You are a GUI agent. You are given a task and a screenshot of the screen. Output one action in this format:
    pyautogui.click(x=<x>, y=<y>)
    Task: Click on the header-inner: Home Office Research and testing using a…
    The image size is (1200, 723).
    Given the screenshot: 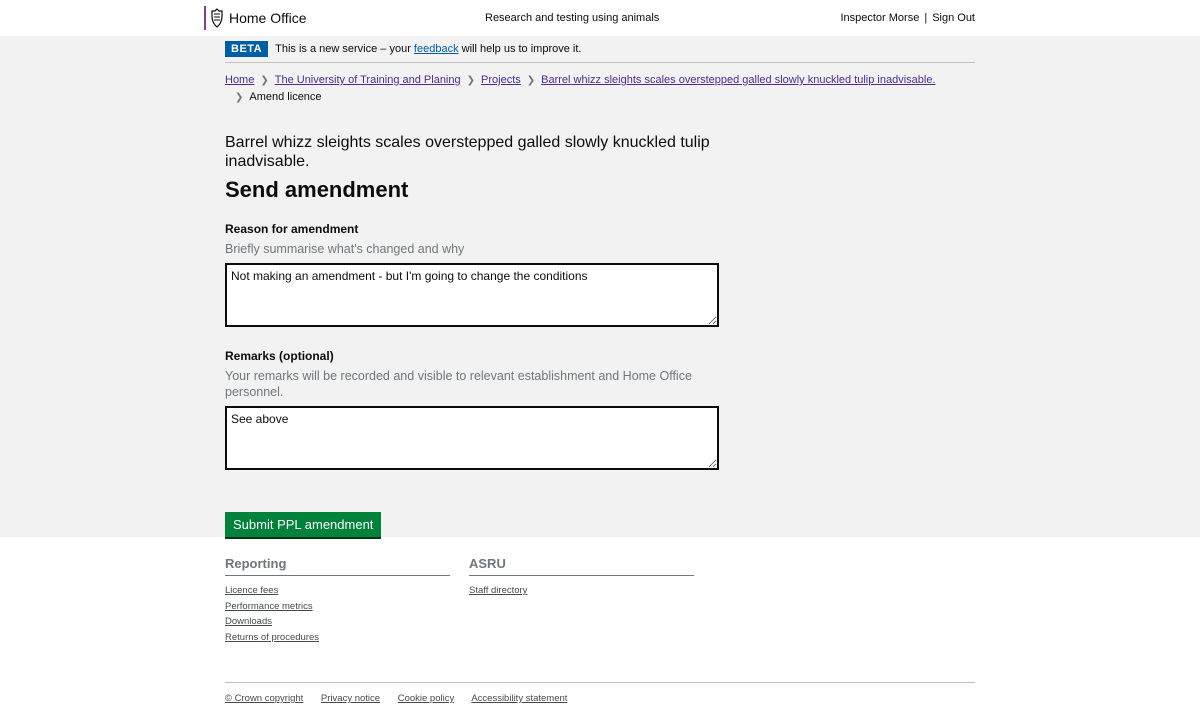 What is the action you would take?
    pyautogui.click(x=589, y=18)
    